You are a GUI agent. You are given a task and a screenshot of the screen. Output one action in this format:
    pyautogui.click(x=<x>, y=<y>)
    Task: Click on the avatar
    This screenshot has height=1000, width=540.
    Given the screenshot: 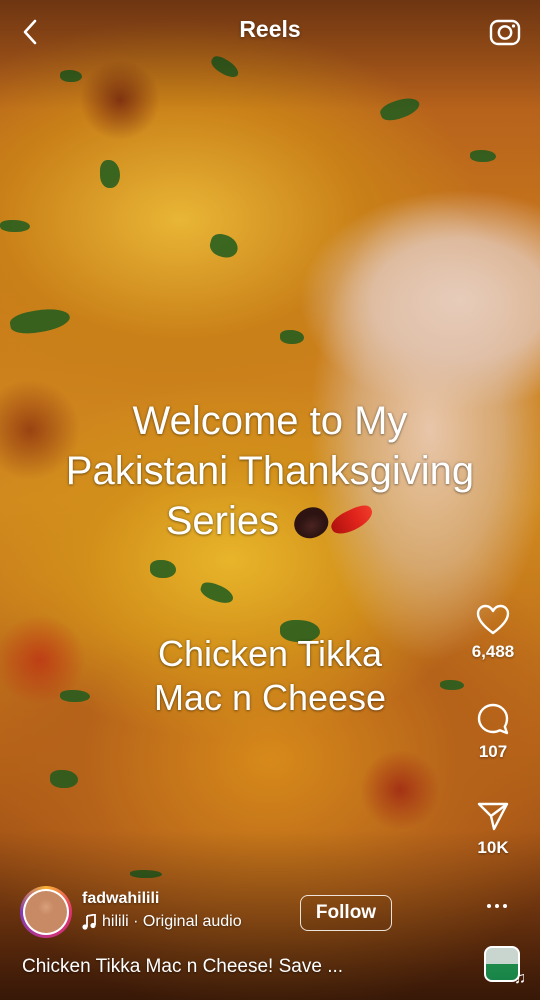 What is the action you would take?
    pyautogui.click(x=46, y=912)
    